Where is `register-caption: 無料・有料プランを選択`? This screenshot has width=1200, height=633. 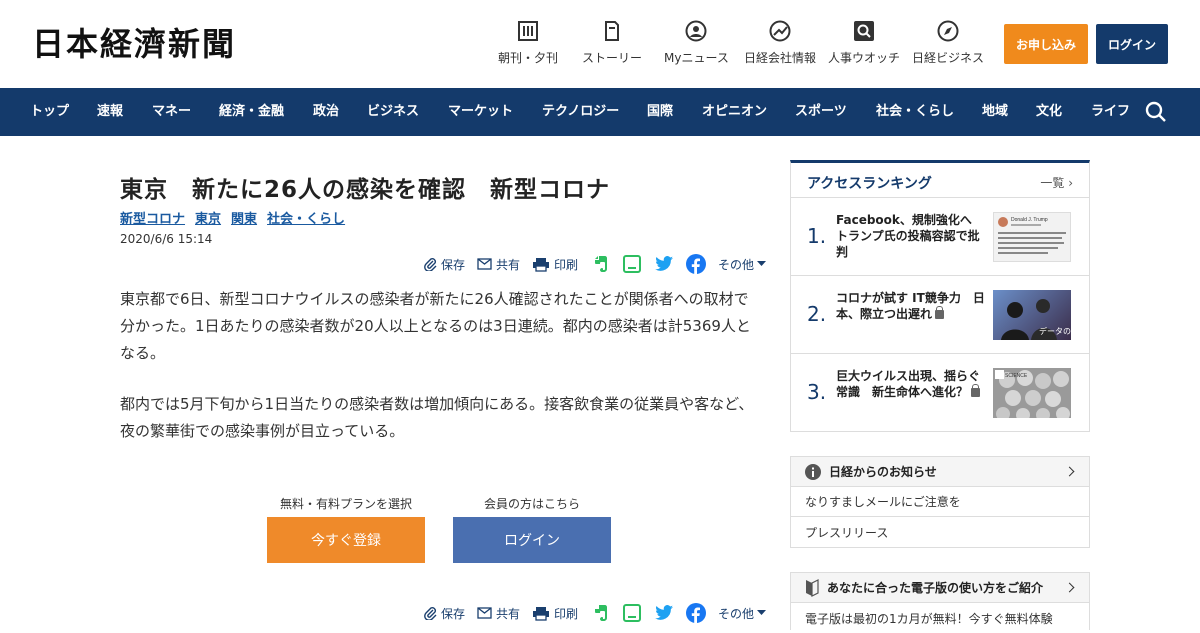 register-caption: 無料・有料プランを選択 is located at coordinates (345, 504).